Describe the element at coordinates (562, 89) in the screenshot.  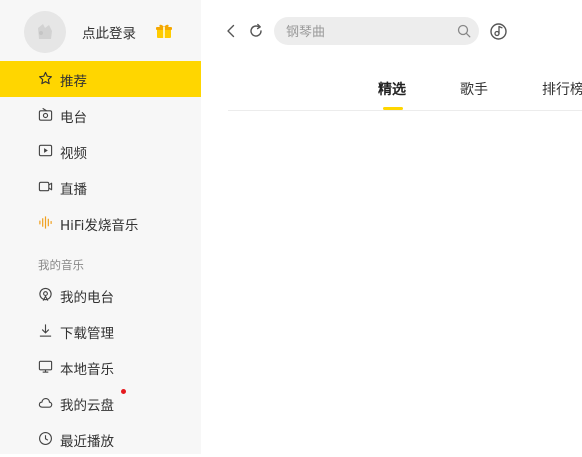
I see `tab-charts: 排行榜` at that location.